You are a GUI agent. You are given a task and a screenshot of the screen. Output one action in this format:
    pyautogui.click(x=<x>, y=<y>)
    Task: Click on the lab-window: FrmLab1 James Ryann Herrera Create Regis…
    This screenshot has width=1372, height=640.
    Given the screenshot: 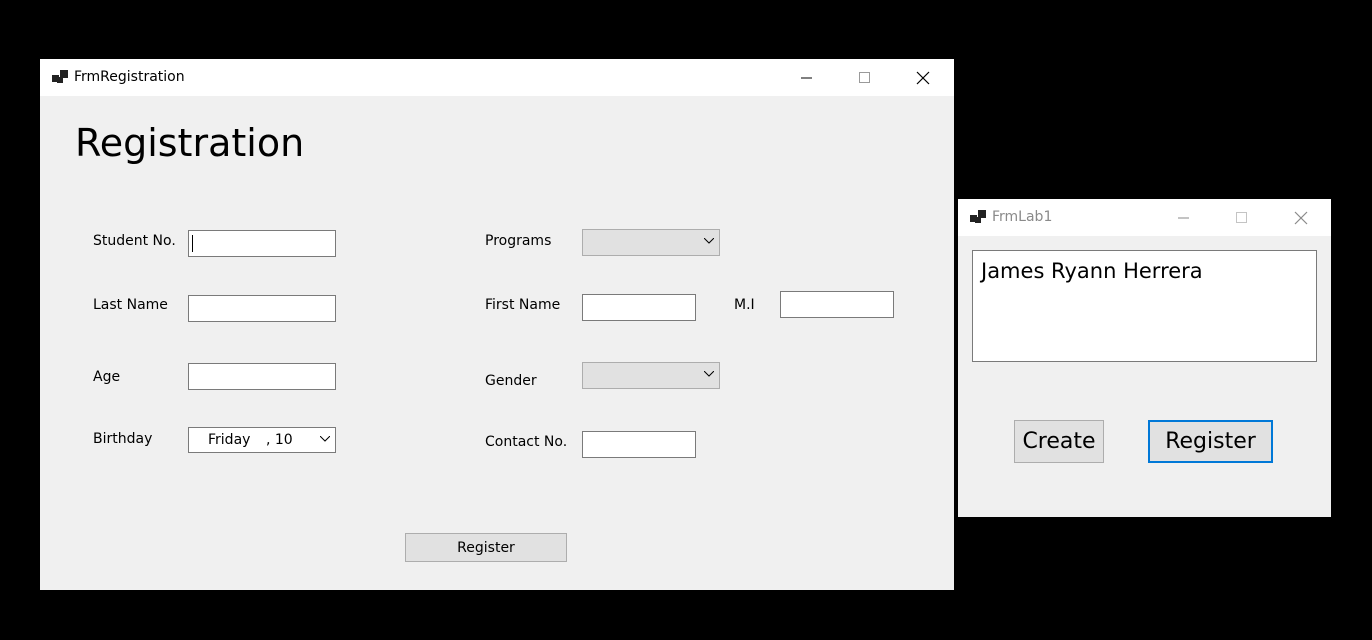 What is the action you would take?
    pyautogui.click(x=1144, y=358)
    